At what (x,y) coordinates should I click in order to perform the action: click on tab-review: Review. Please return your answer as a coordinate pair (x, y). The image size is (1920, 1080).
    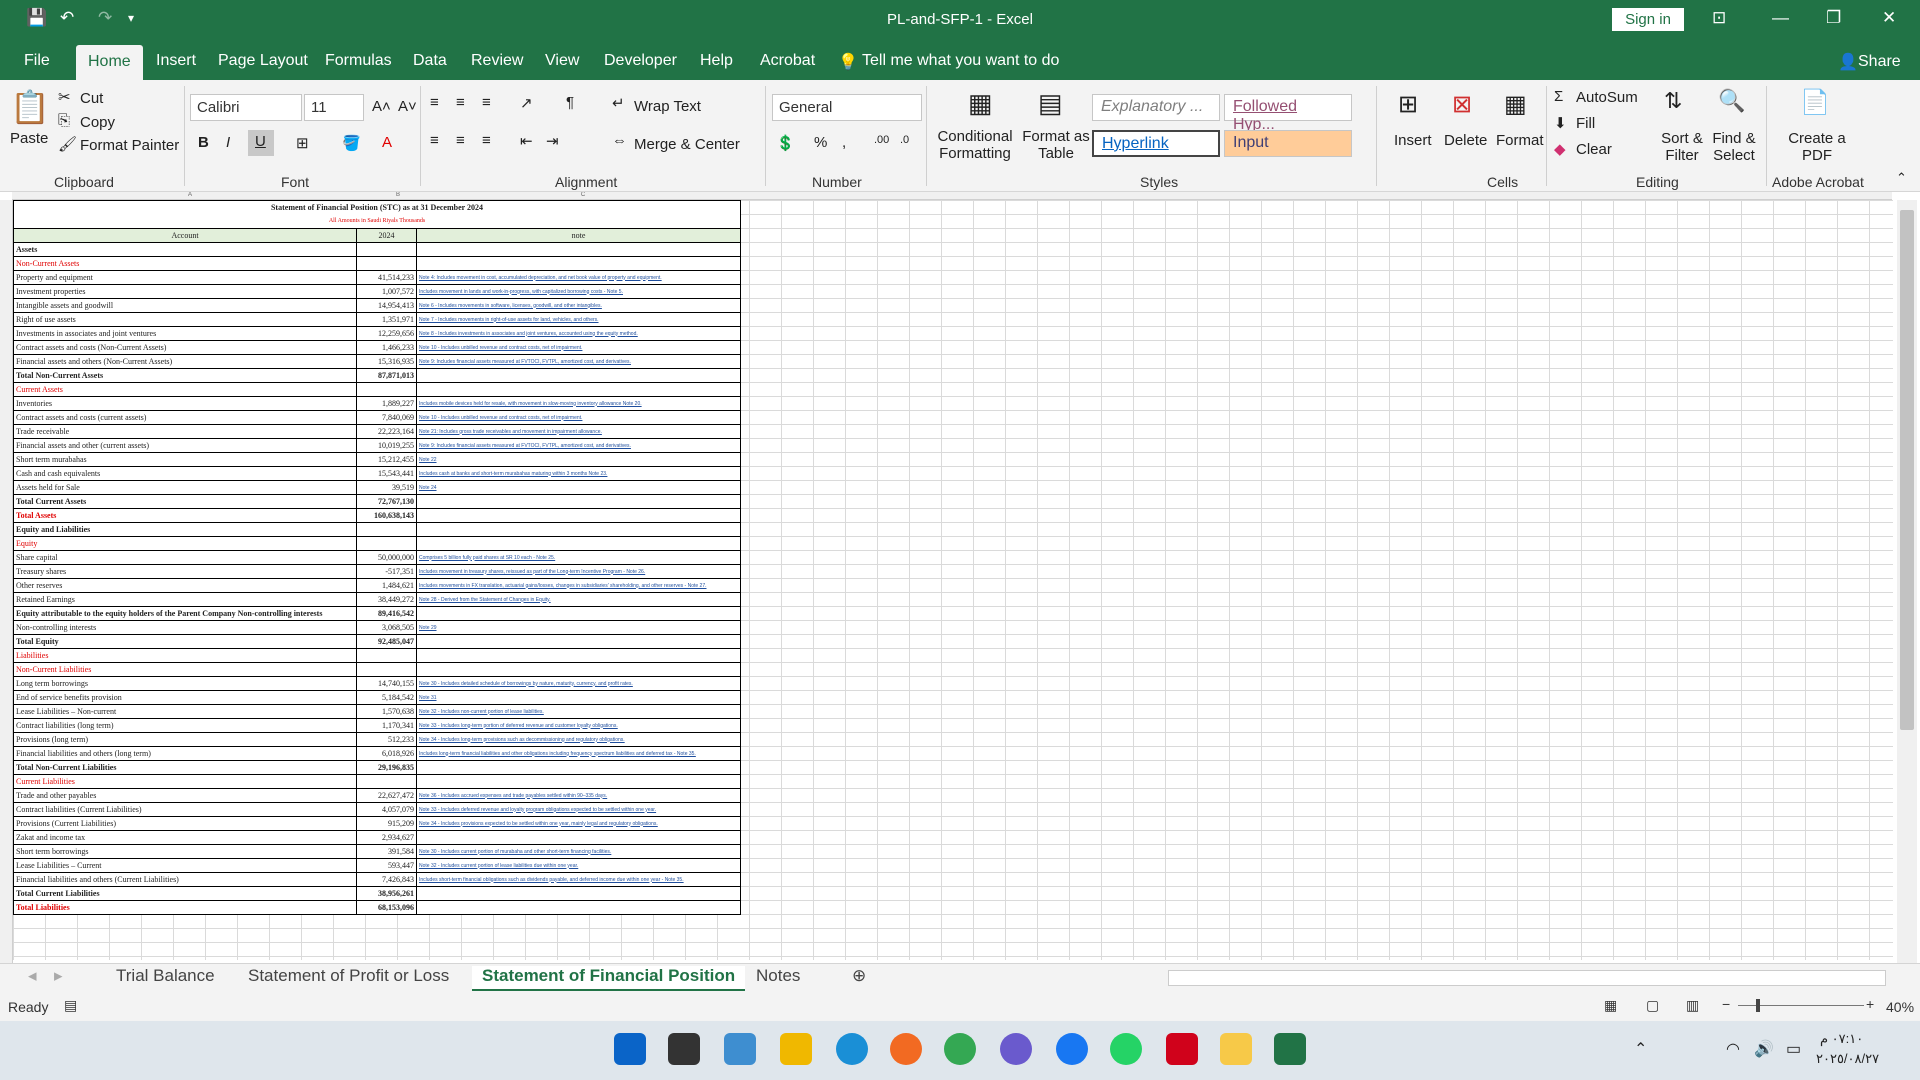
    Looking at the image, I should click on (497, 61).